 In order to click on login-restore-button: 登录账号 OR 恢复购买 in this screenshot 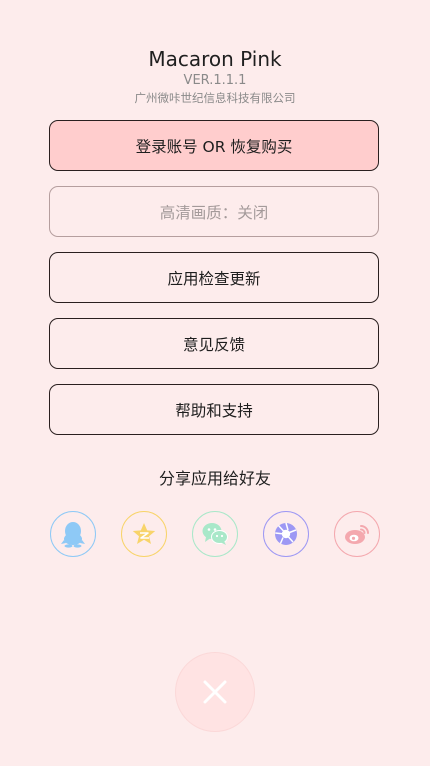, I will do `click(214, 145)`.